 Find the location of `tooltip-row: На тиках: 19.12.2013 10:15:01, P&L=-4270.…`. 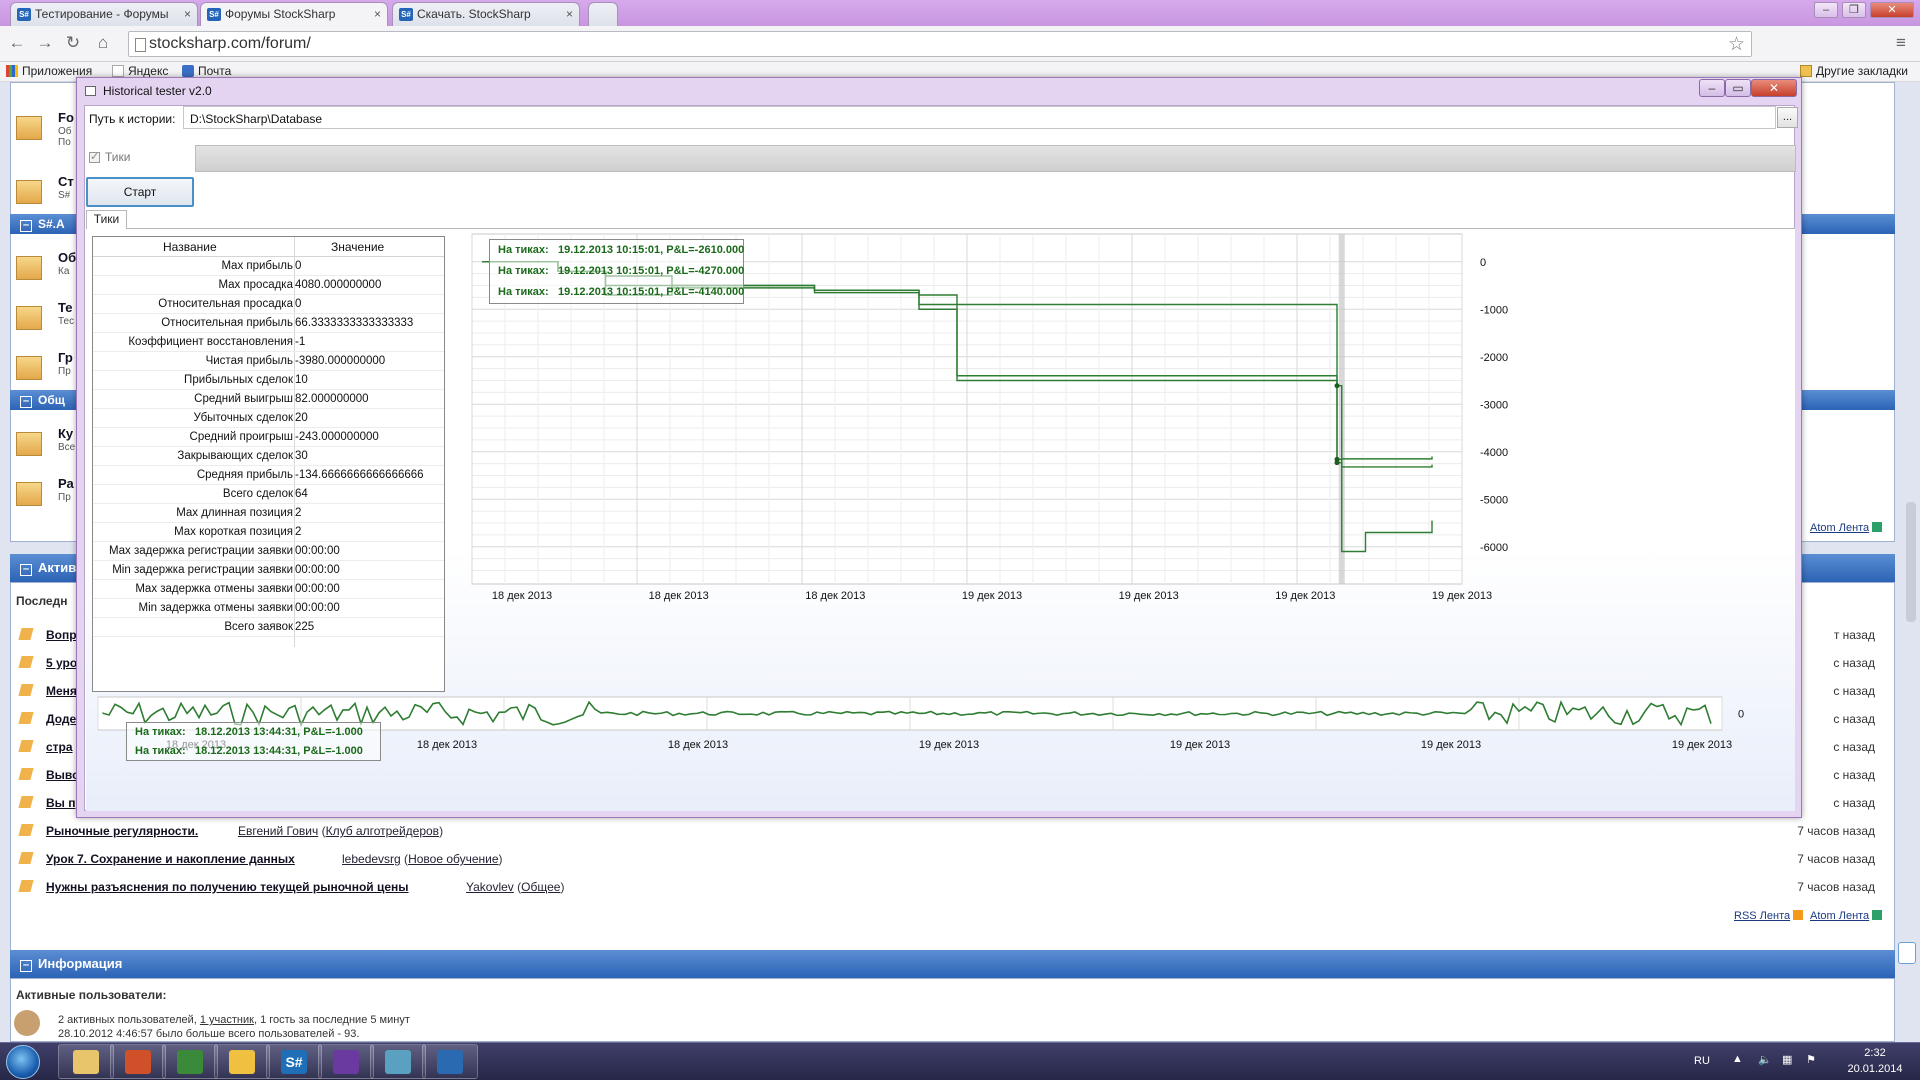

tooltip-row: На тиках: 19.12.2013 10:15:01, P&L=-4270.… is located at coordinates (621, 271).